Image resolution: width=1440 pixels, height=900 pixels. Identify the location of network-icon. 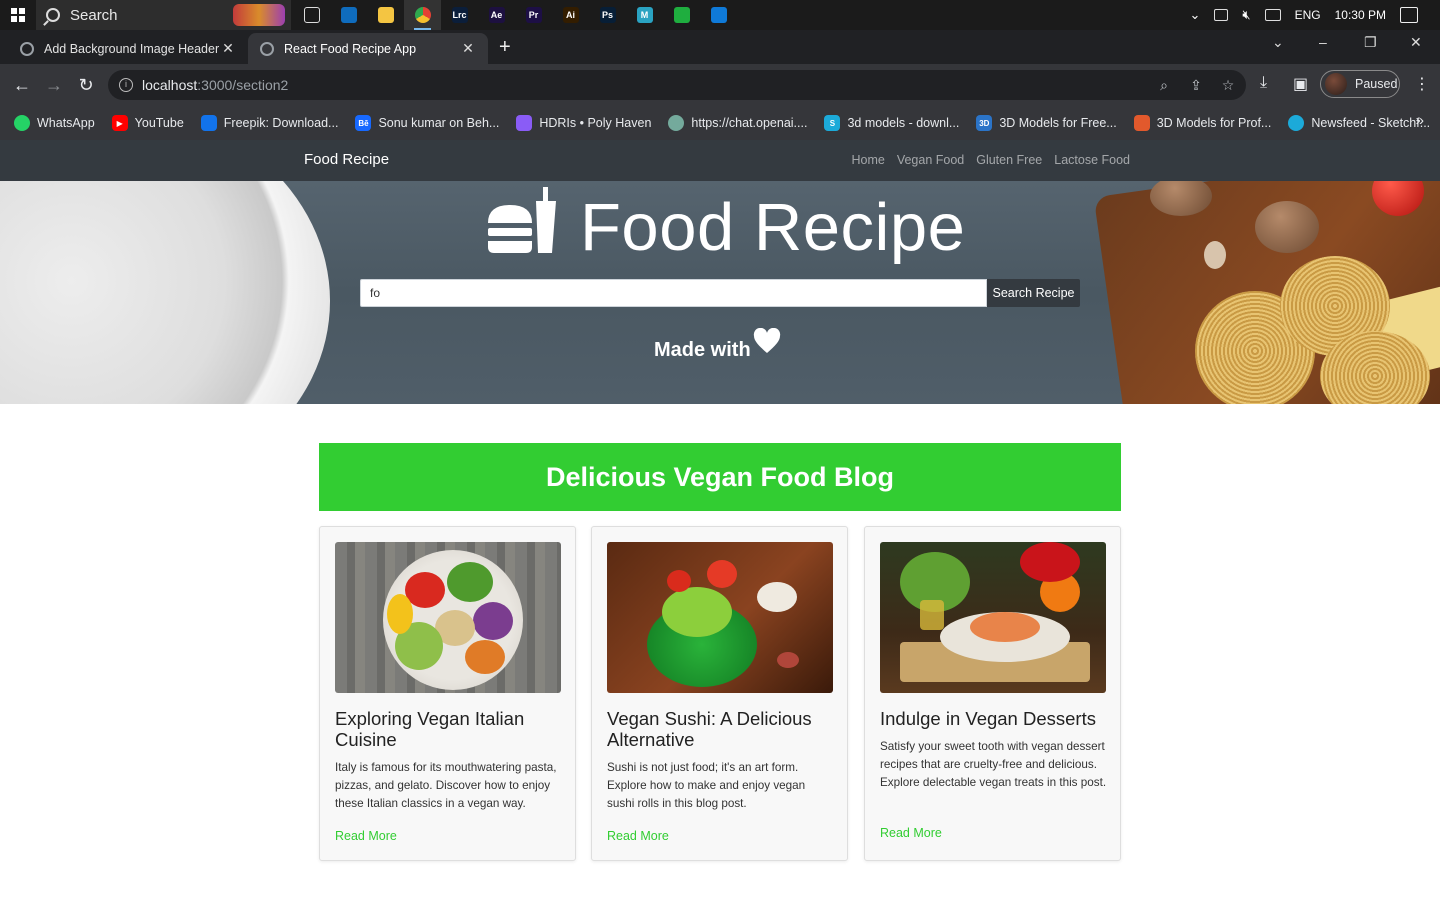
(1272, 15).